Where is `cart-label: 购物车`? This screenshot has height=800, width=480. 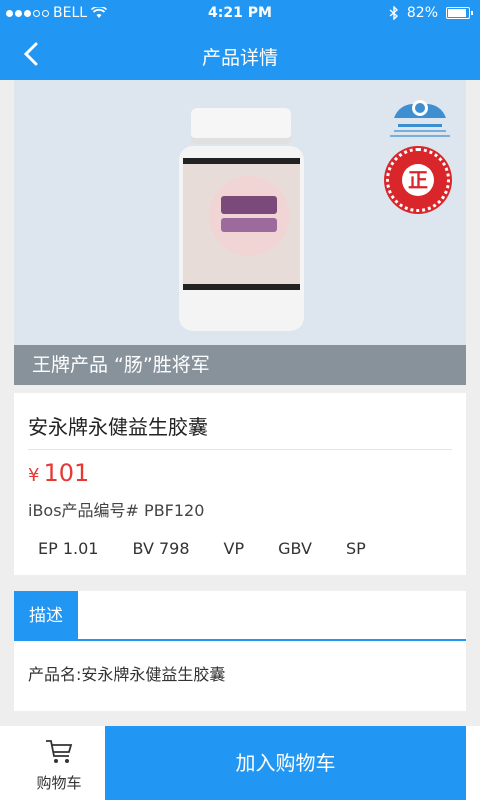
cart-label: 购物车 is located at coordinates (59, 783).